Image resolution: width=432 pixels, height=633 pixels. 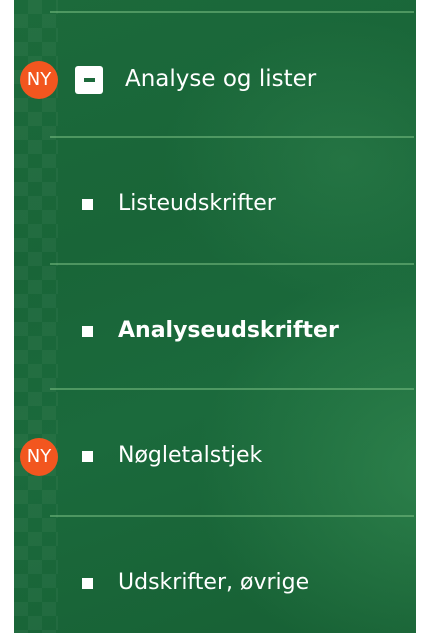 I want to click on menu-item-udskrifter-oevrige: Udskrifter, øvrige, so click(x=215, y=584).